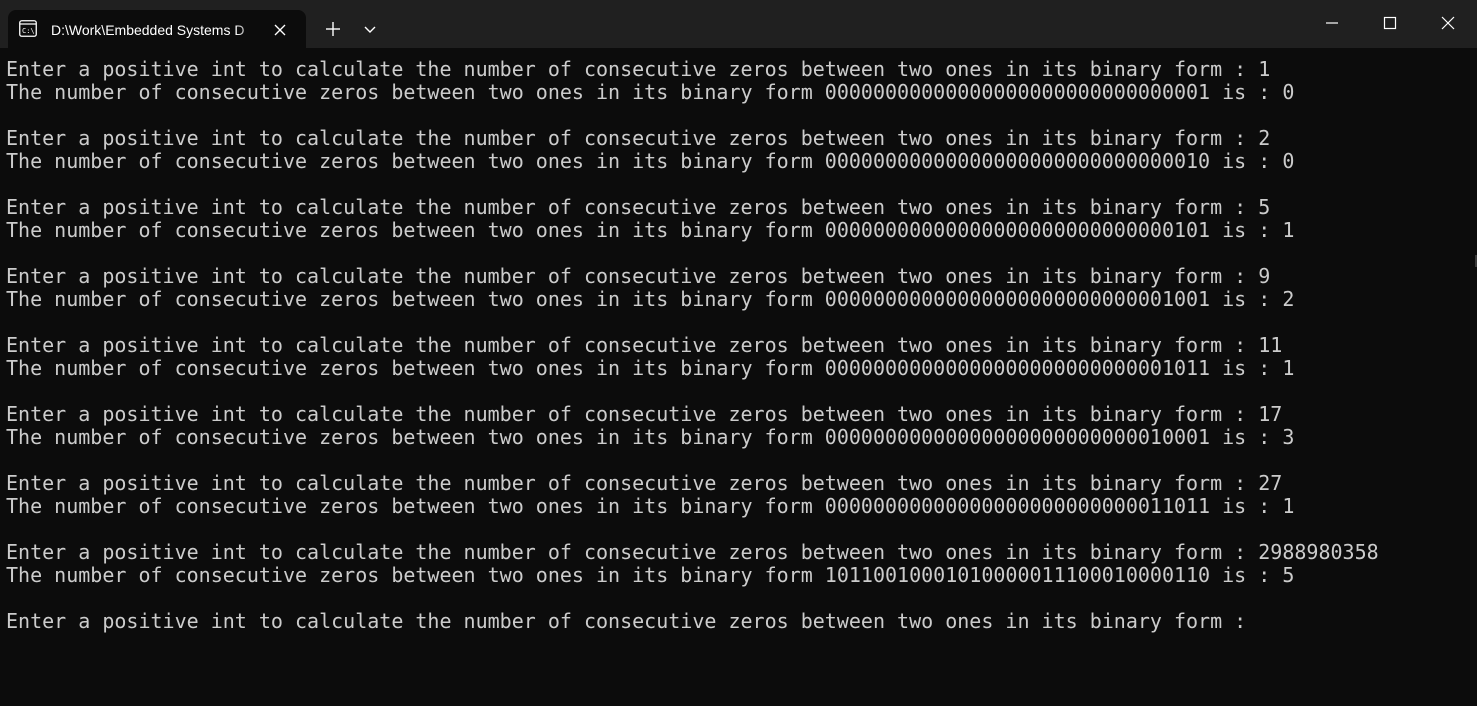 The image size is (1477, 706). I want to click on terminal-icon: C:\, so click(28, 28).